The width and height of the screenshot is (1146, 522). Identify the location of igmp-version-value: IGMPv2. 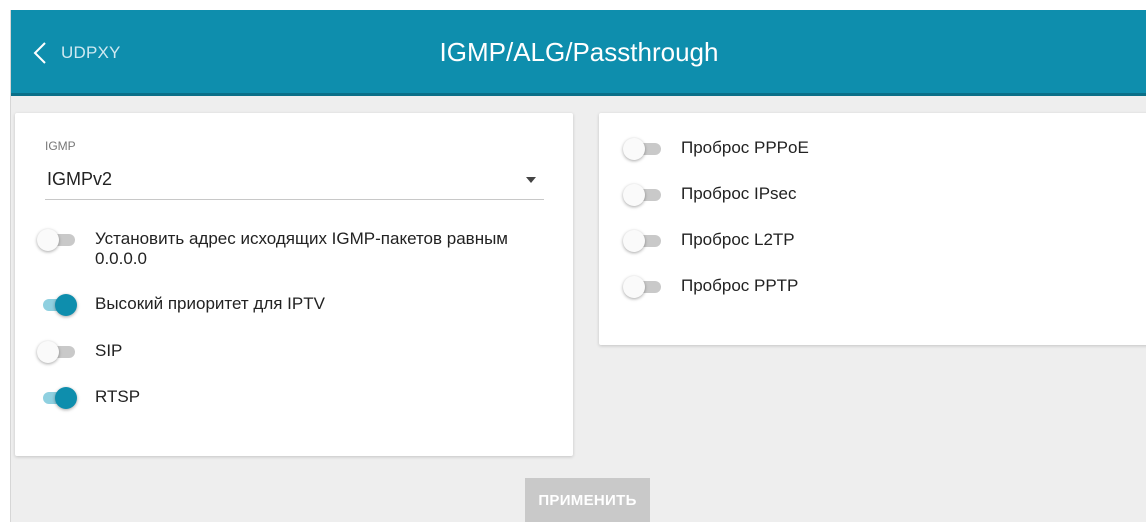
(80, 179).